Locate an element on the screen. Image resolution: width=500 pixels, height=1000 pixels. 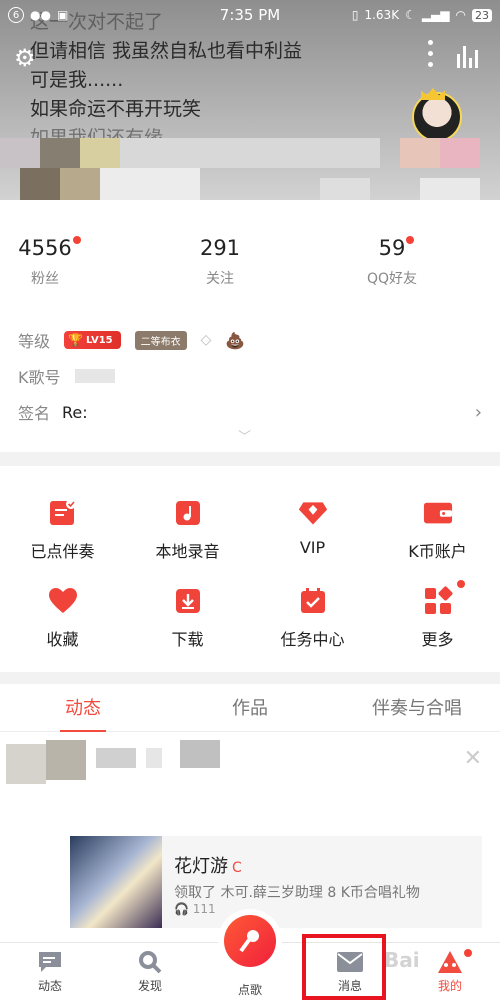
qq-friends-stat: 59 QQ好友 is located at coordinates (392, 262).